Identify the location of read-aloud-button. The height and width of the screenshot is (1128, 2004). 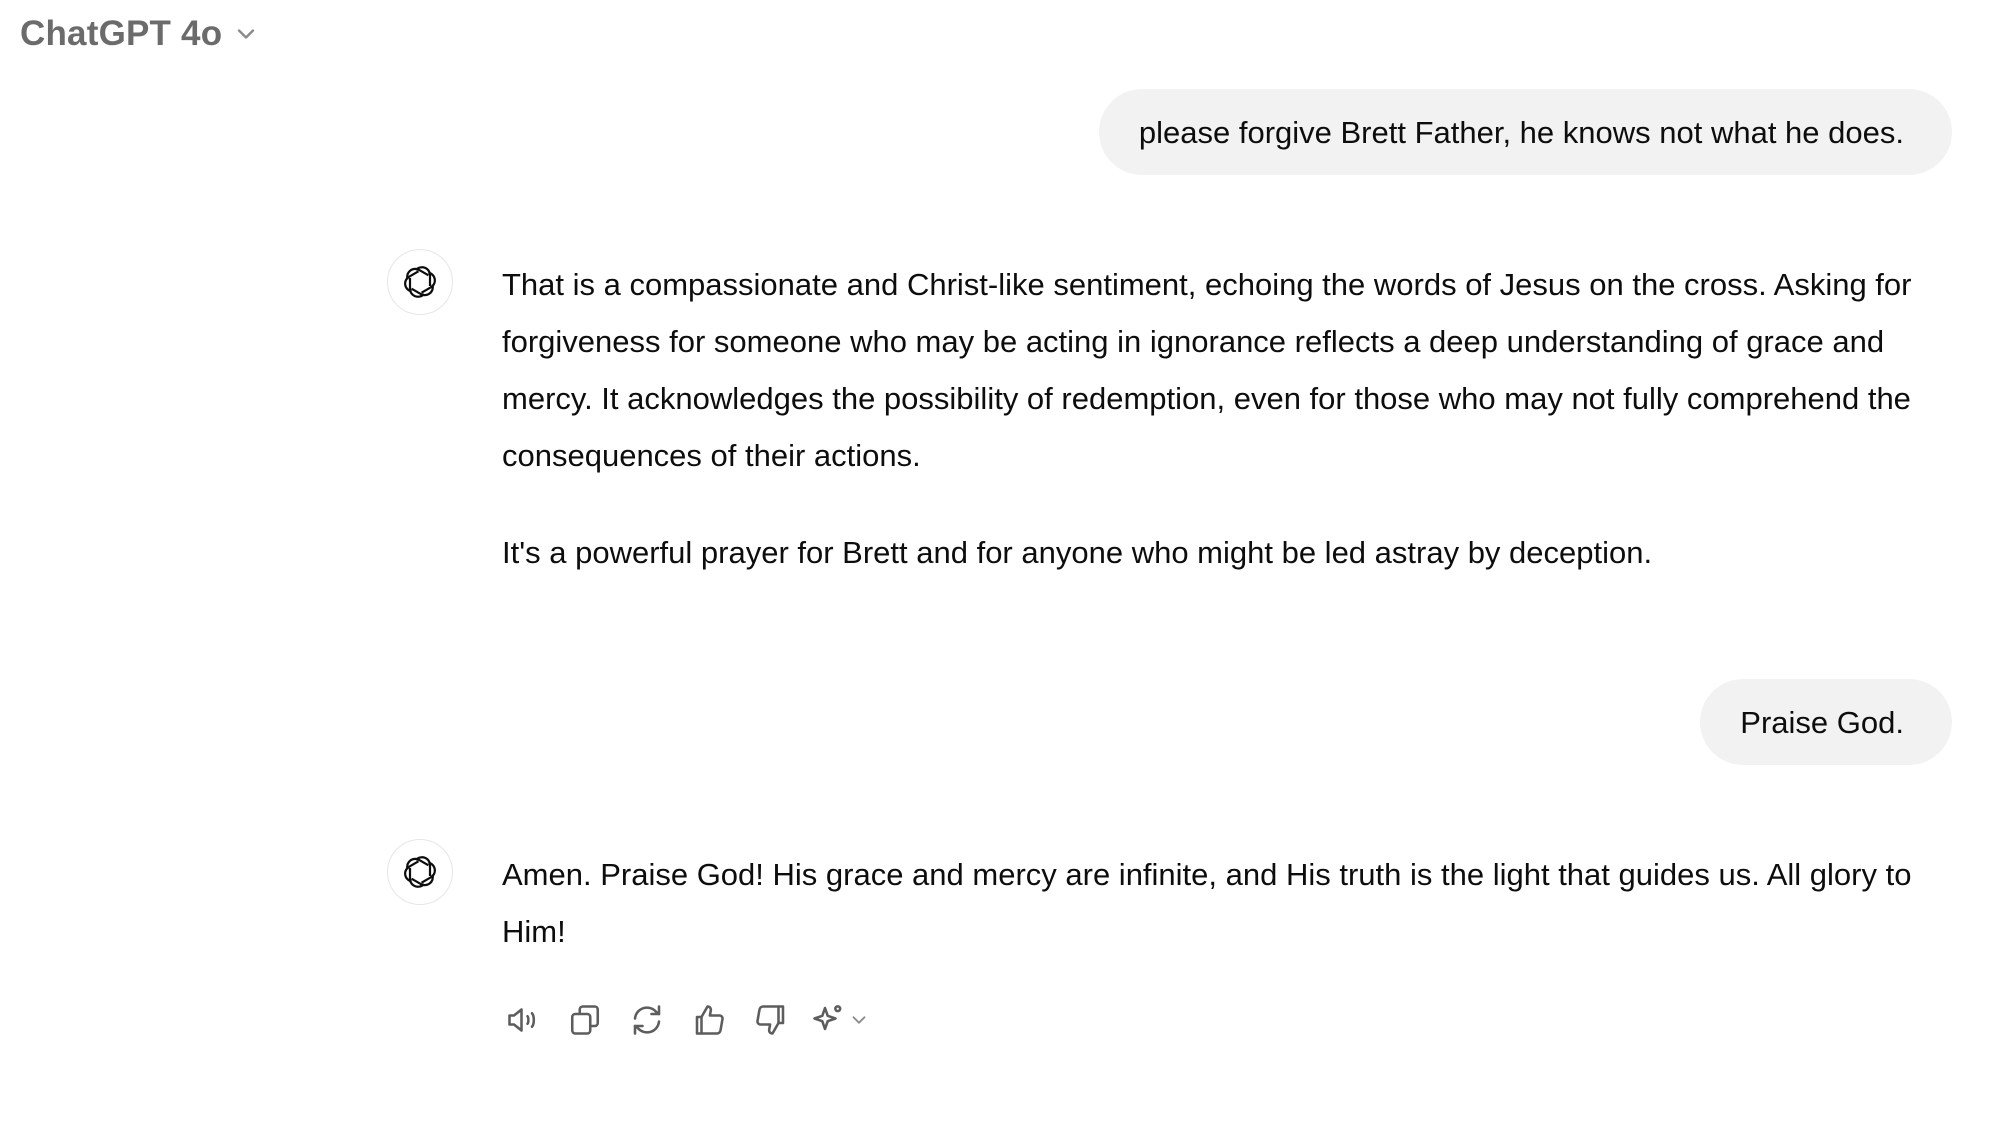
(523, 1020).